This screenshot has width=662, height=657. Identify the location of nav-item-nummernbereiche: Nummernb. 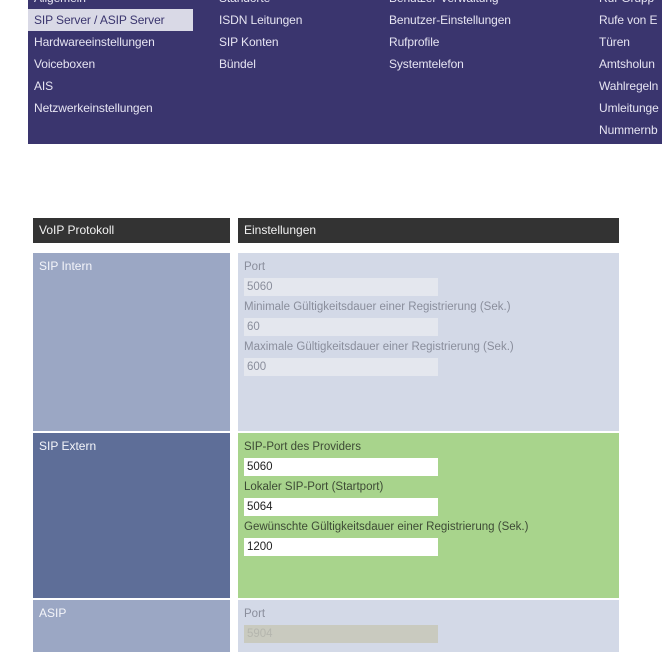
(627, 130).